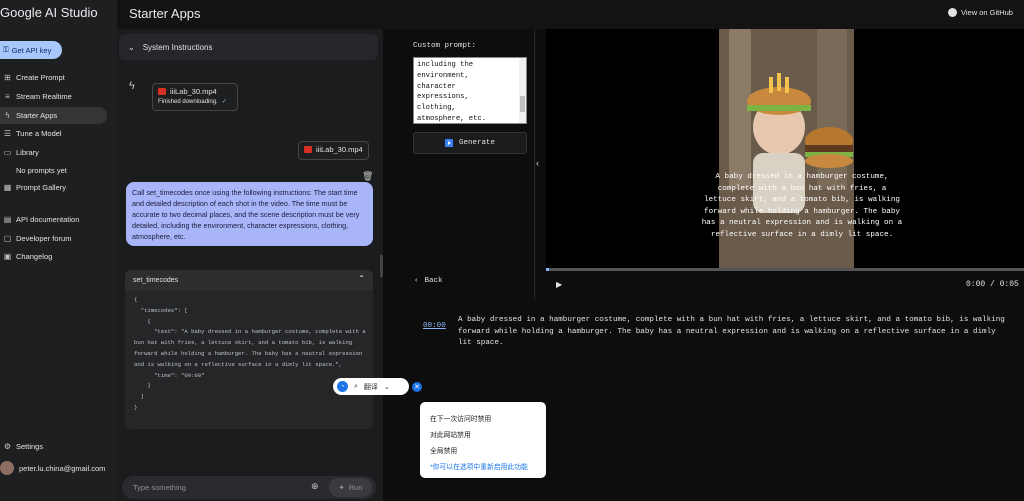  I want to click on sidebar-item-label: Starter Apps, so click(37, 115).